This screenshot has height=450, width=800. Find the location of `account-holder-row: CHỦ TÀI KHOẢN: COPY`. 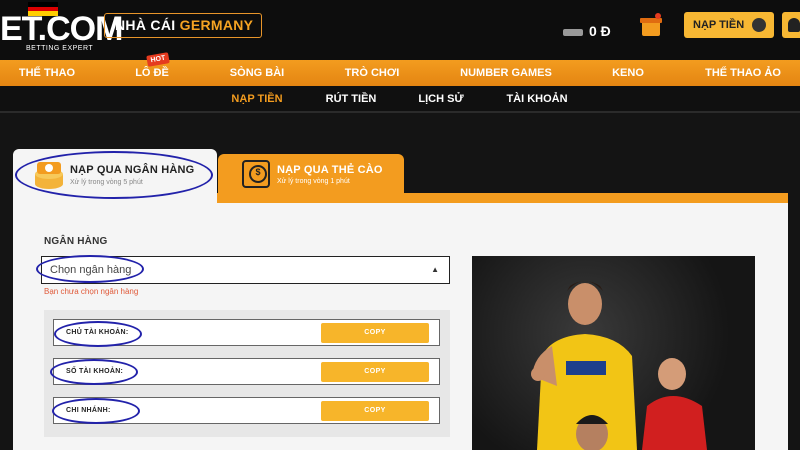

account-holder-row: CHỦ TÀI KHOẢN: COPY is located at coordinates (246, 332).